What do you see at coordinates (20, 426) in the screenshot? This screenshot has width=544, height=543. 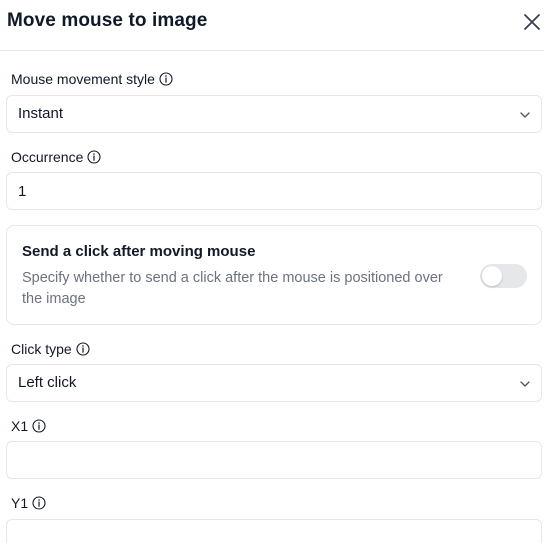 I see `x1-label: X1` at bounding box center [20, 426].